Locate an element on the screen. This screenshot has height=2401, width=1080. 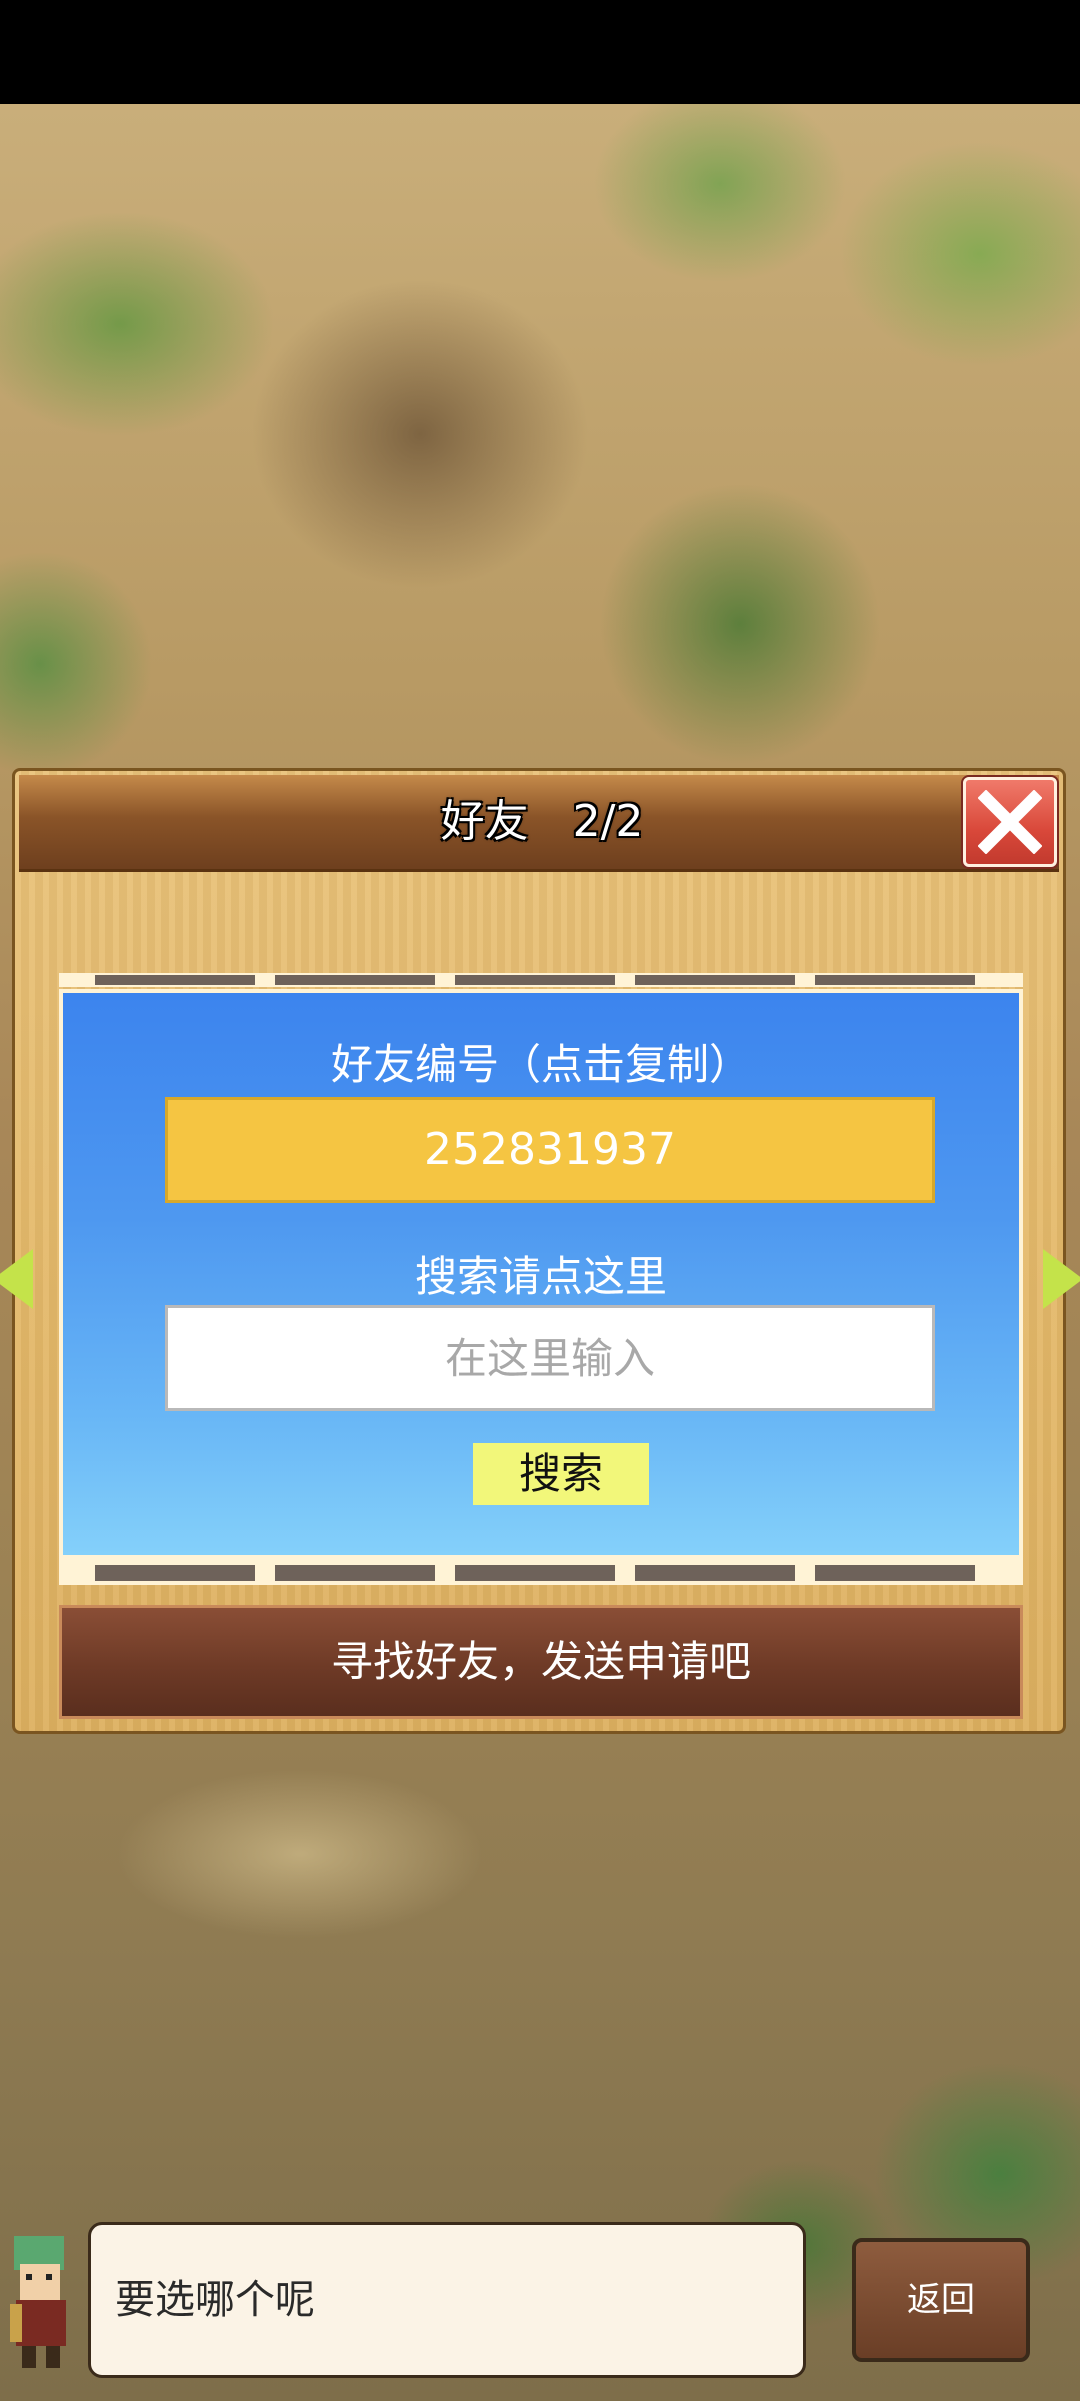
friend-code-copy-button: 252831937 is located at coordinates (550, 1150).